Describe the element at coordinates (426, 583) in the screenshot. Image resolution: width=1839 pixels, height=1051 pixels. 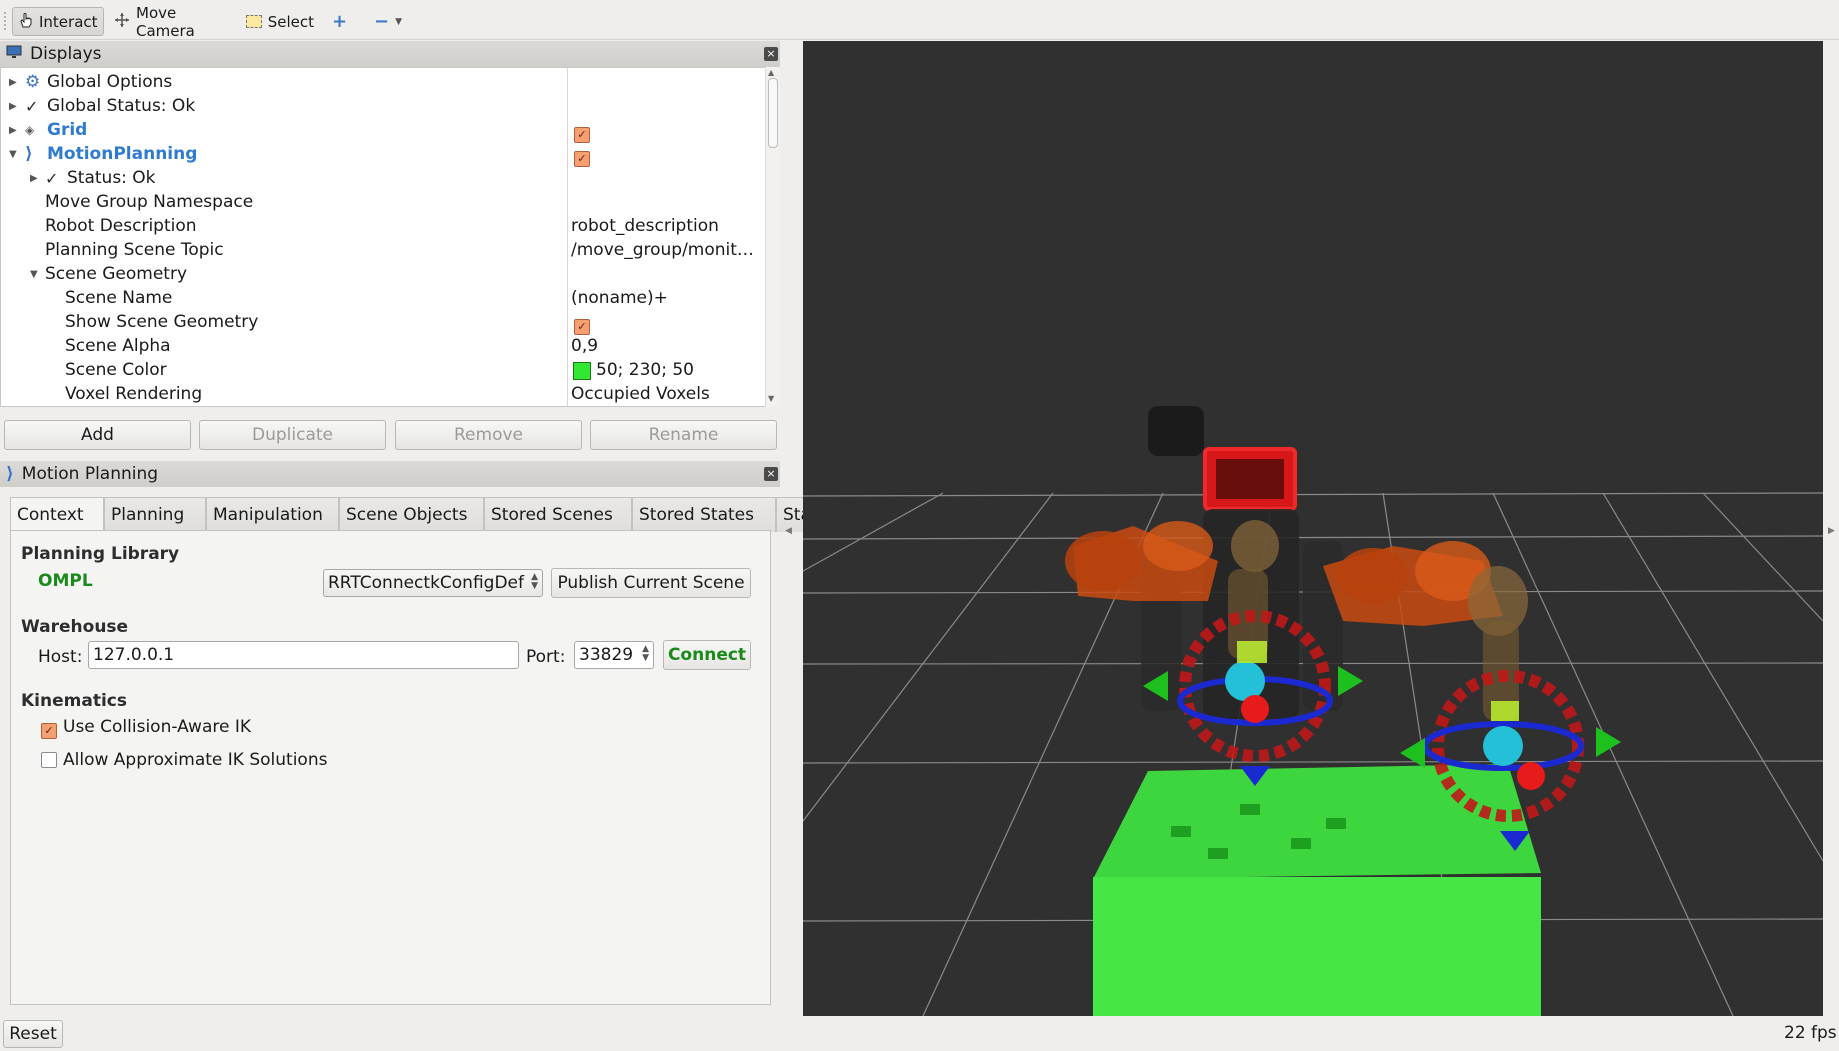
I see `planner-select-value: RRTConnectkConfigDef` at that location.